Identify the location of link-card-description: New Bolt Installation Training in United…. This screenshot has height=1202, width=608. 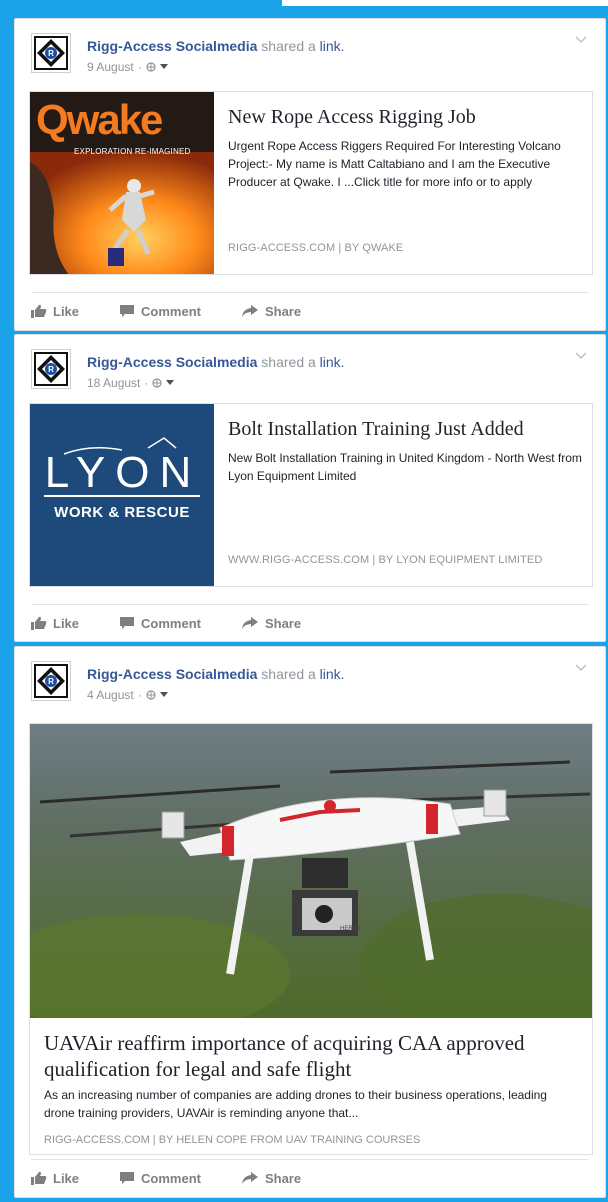
(405, 467).